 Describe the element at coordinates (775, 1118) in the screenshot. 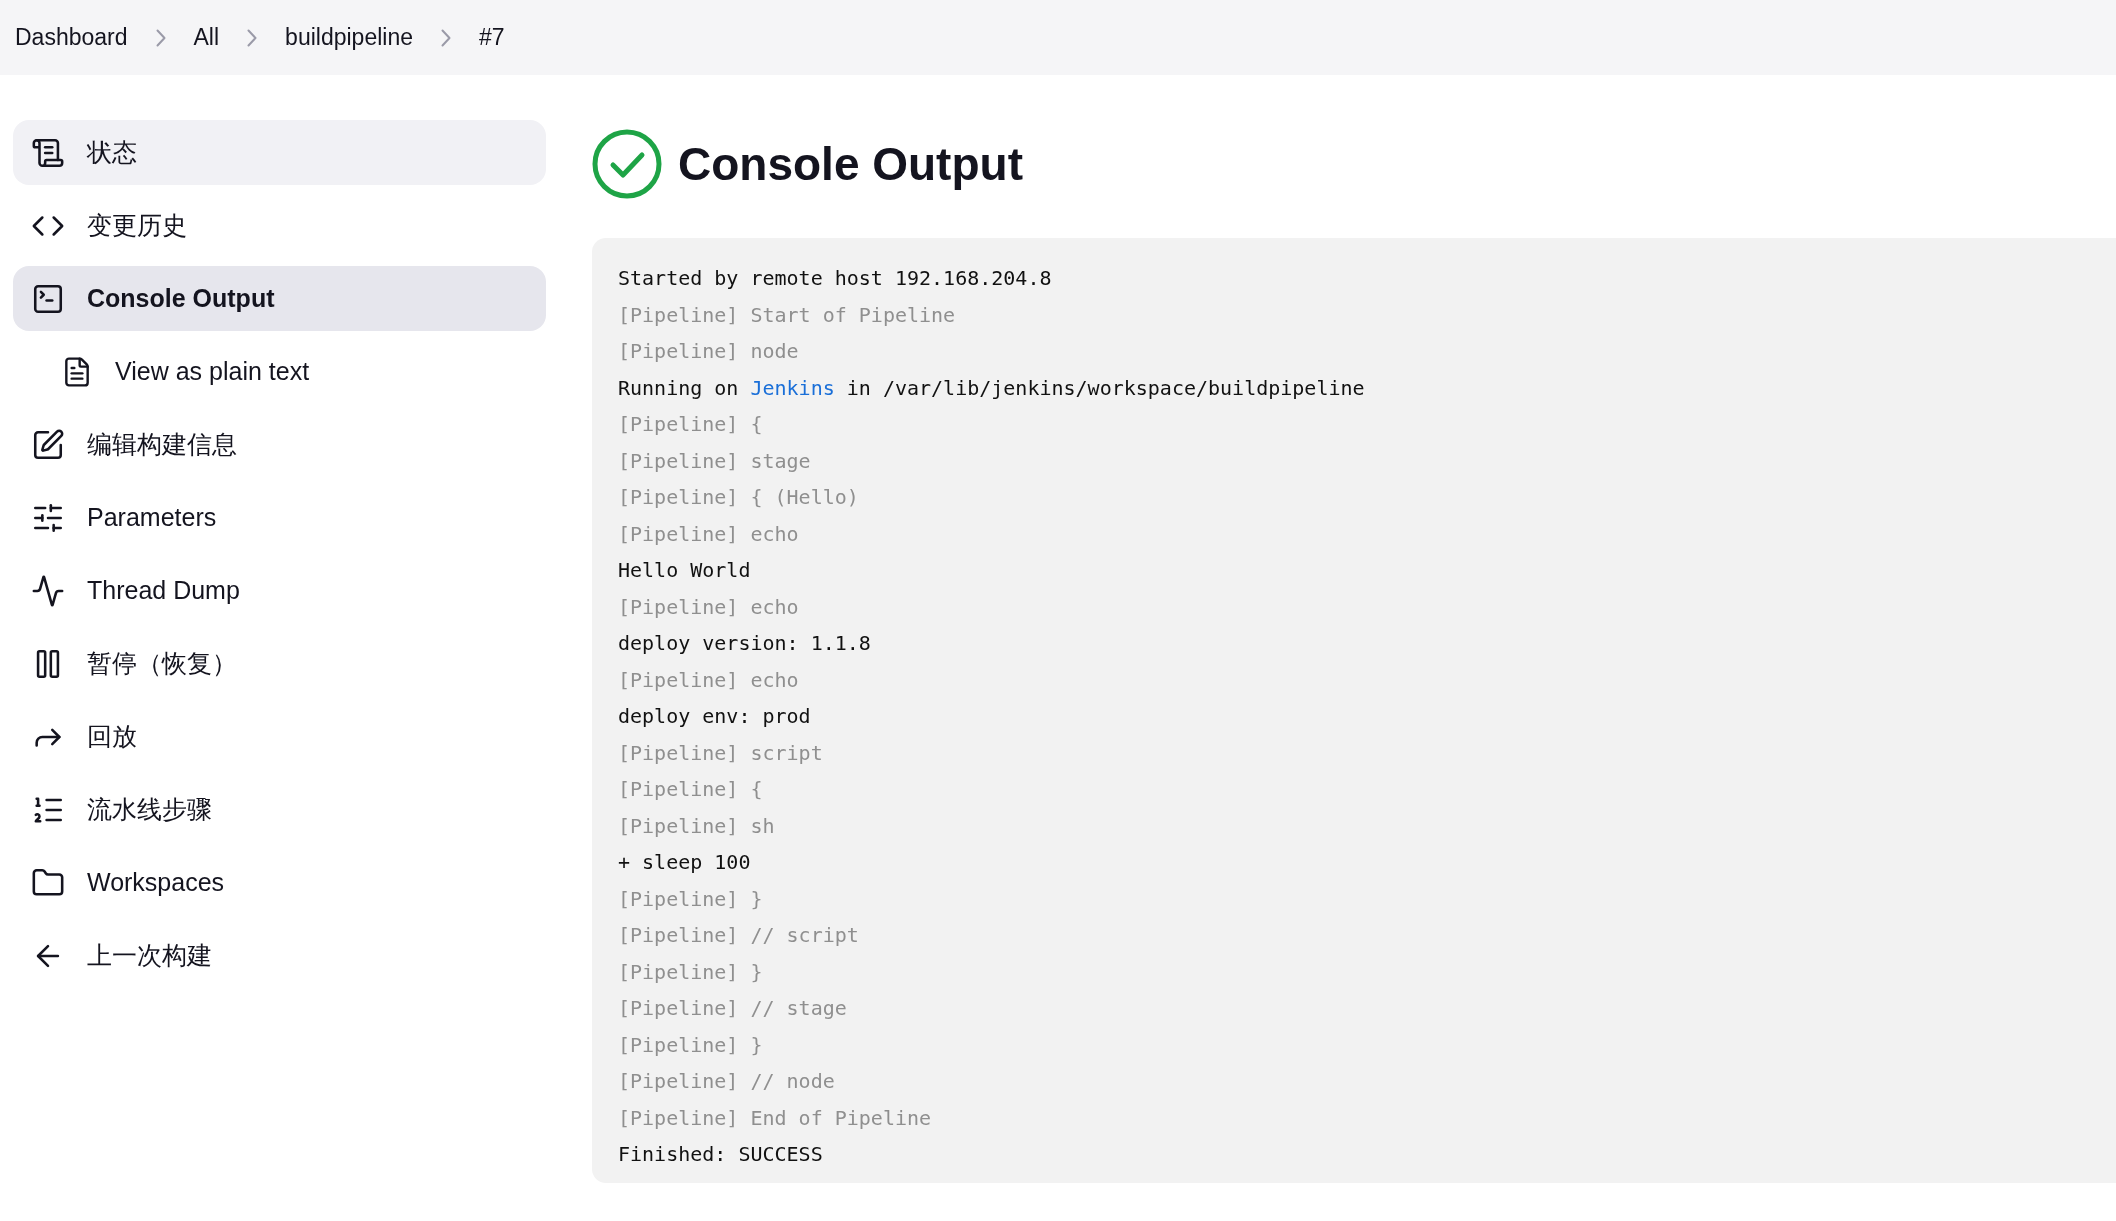

I see `console-line: [Pipeline] End of Pipeline` at that location.